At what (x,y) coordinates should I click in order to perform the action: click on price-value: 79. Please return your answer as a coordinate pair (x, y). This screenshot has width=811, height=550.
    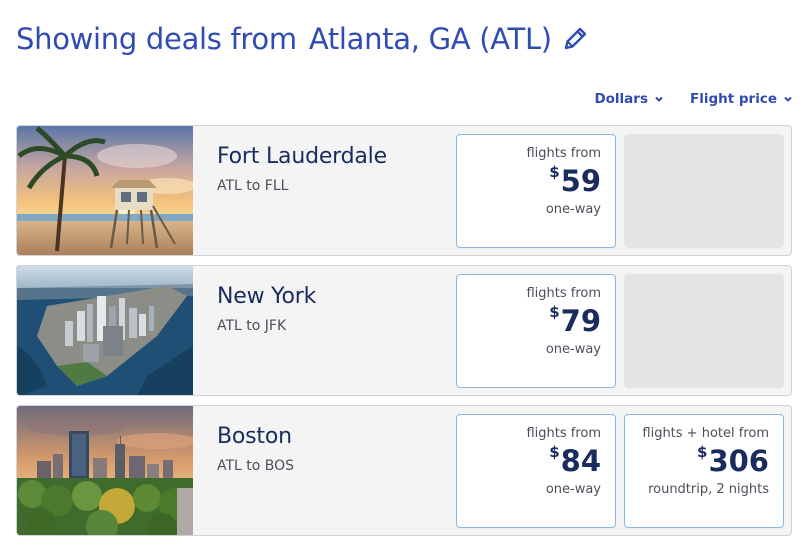
    Looking at the image, I should click on (580, 321).